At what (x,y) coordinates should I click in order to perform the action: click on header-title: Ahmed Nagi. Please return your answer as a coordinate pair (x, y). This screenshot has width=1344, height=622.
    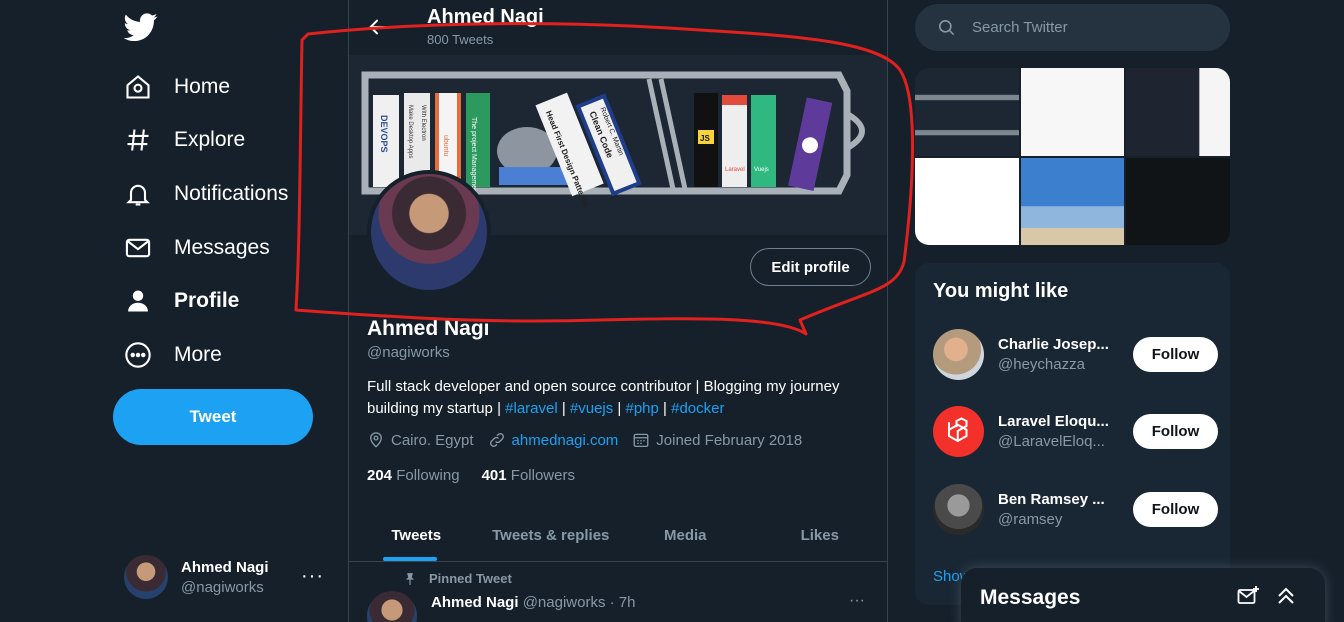
    Looking at the image, I should click on (485, 17).